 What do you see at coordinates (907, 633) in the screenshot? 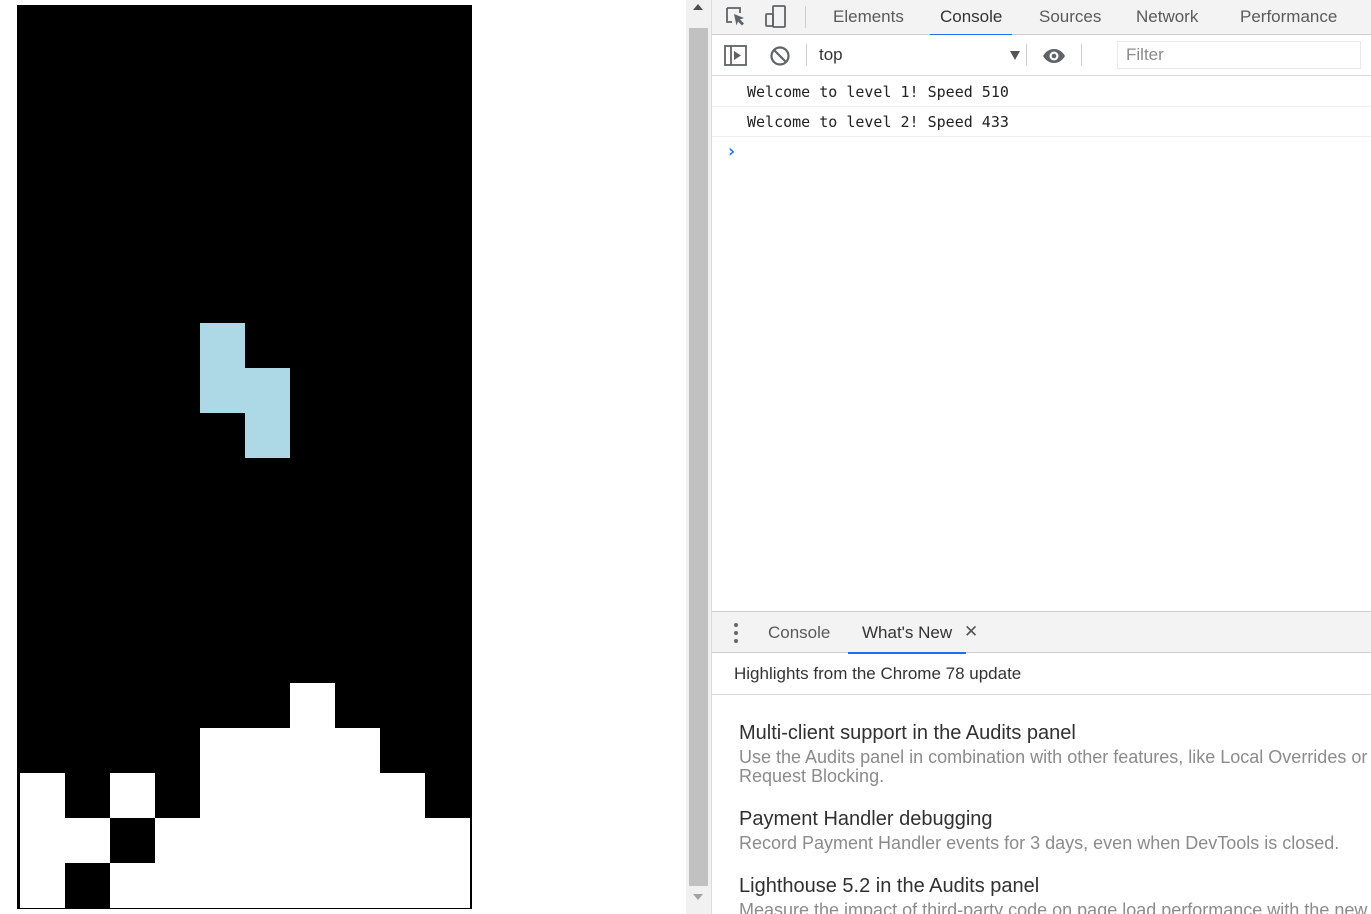
I see `drawer-tab-whats-new: What's New` at bounding box center [907, 633].